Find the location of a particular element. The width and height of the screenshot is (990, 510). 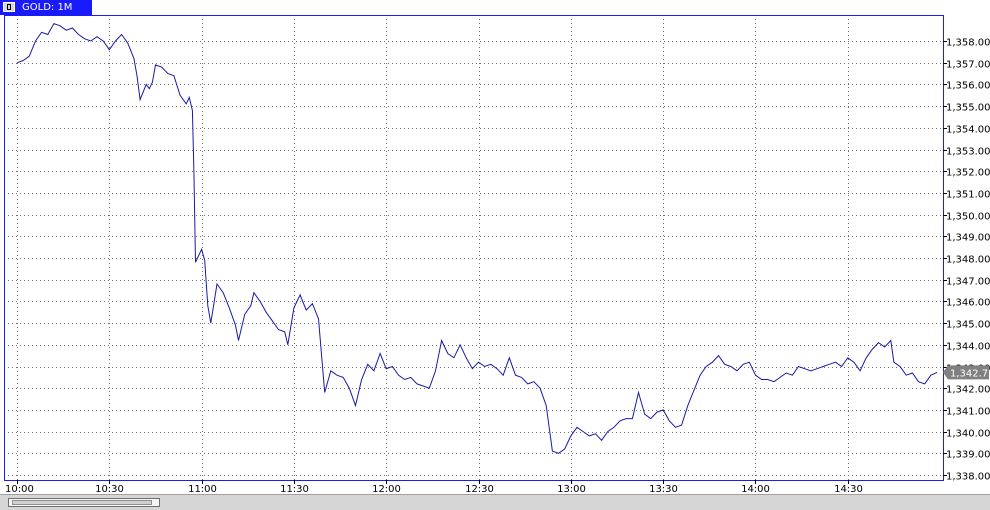

y-tick-label: 1,345.00 is located at coordinates (968, 325).